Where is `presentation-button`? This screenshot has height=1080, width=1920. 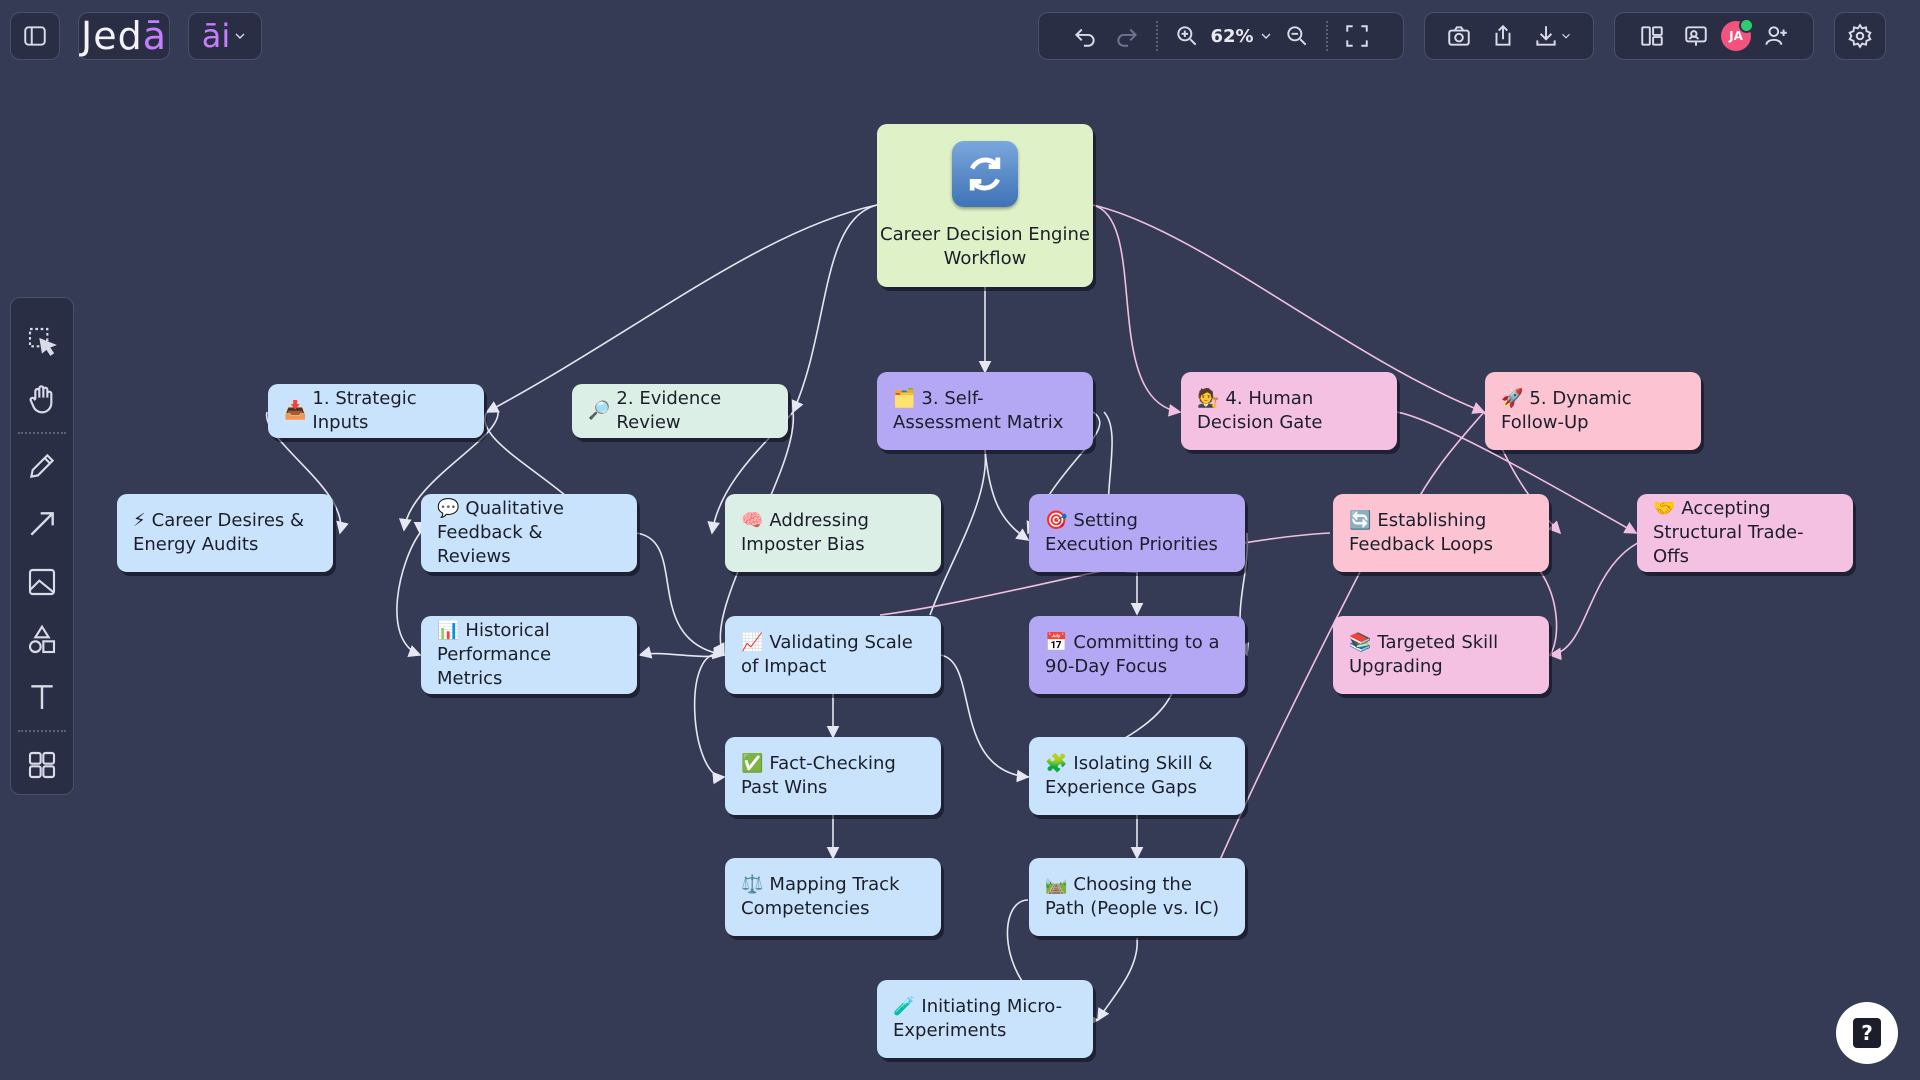
presentation-button is located at coordinates (1696, 36).